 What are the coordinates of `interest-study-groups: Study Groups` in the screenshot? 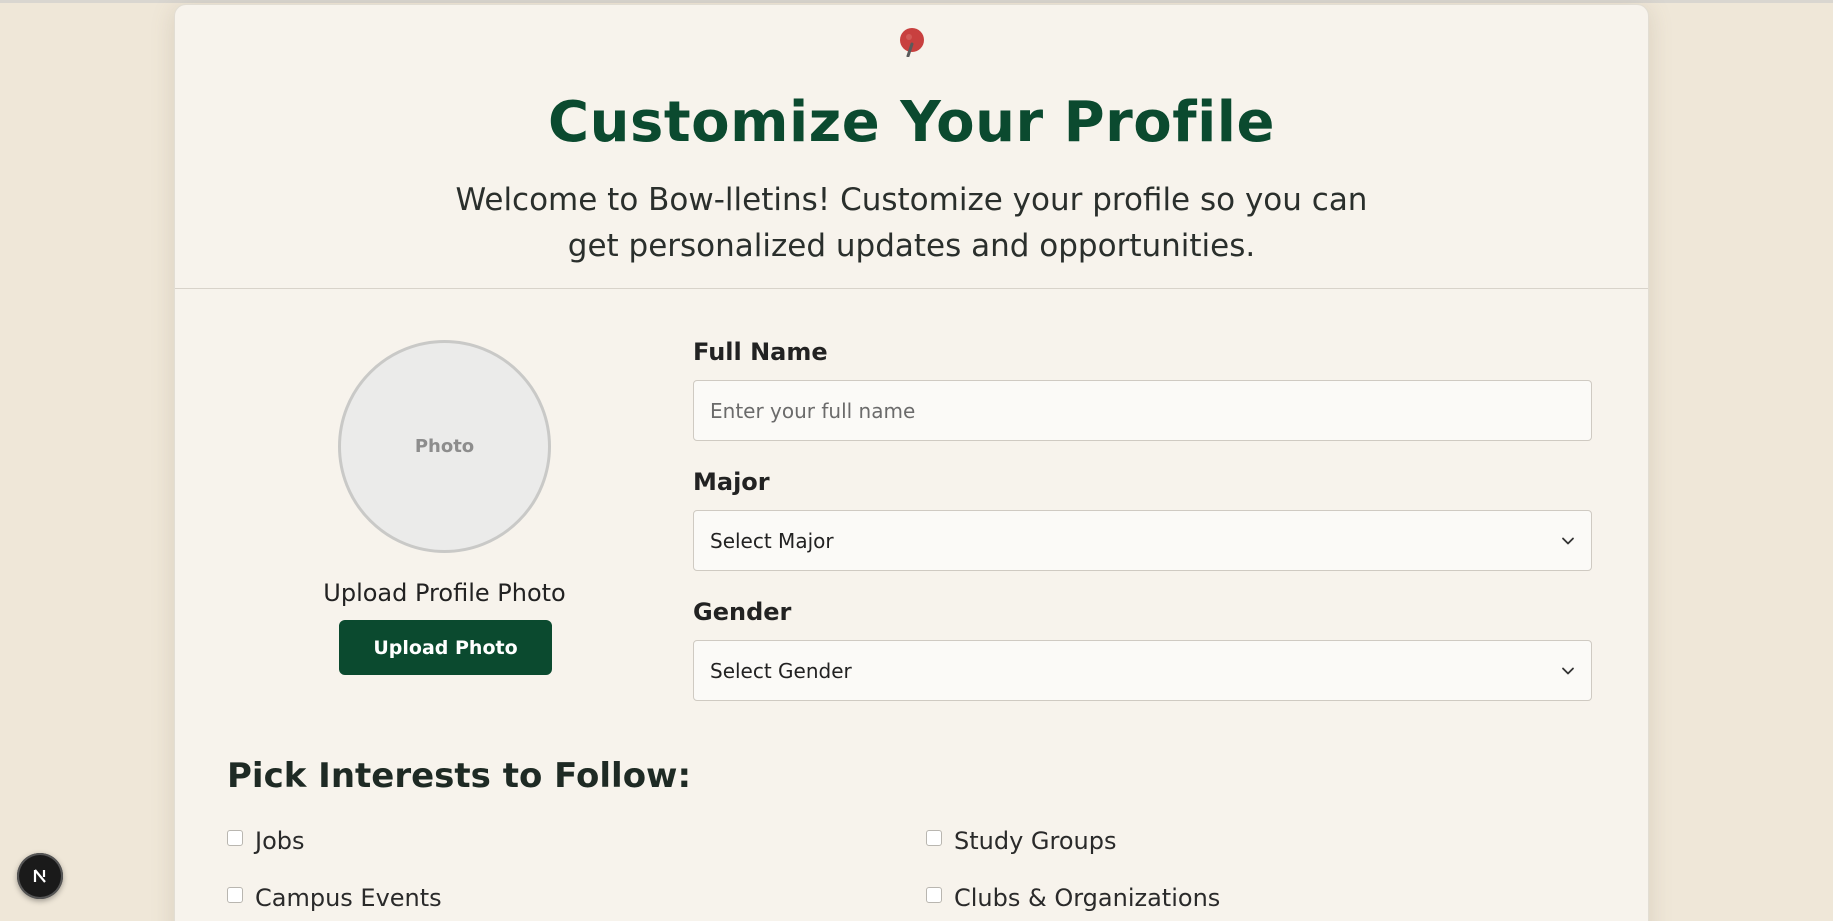 It's located at (1021, 841).